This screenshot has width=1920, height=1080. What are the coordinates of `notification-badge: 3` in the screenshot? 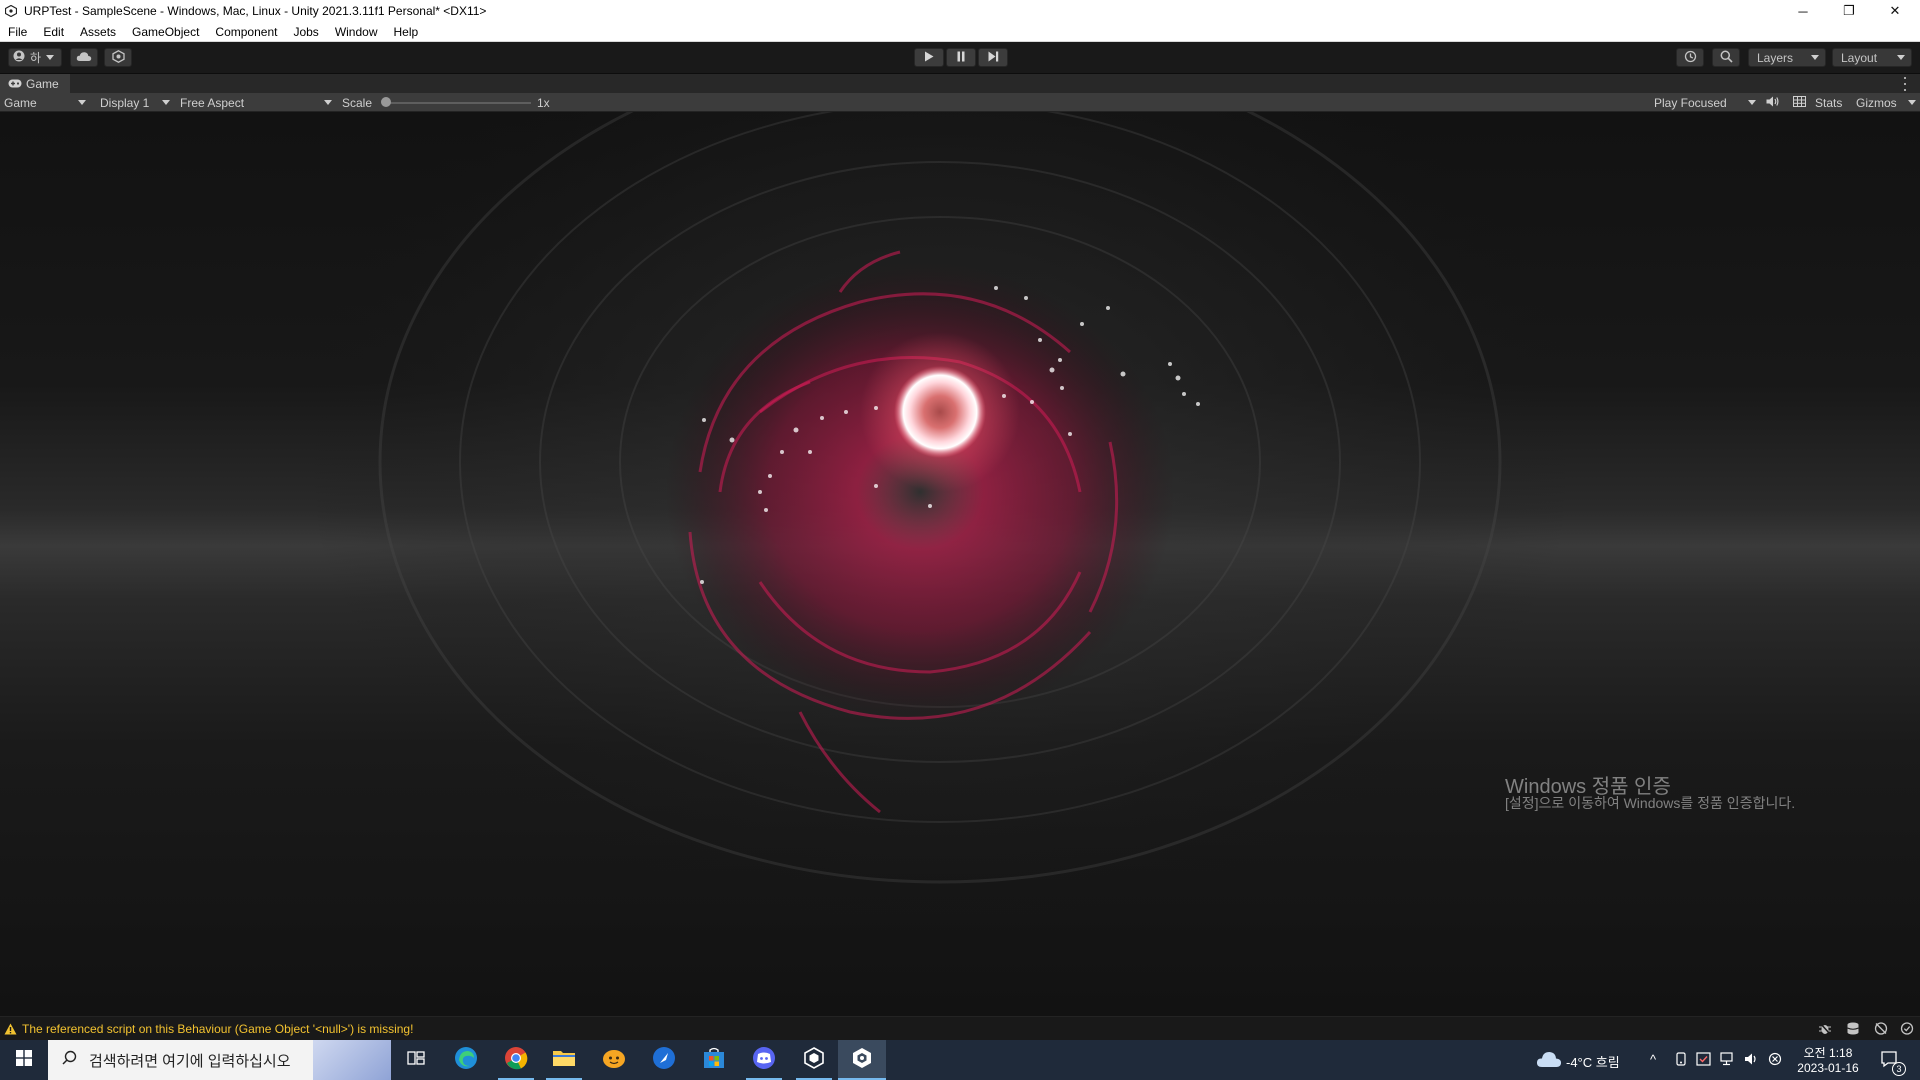 It's located at (1899, 1069).